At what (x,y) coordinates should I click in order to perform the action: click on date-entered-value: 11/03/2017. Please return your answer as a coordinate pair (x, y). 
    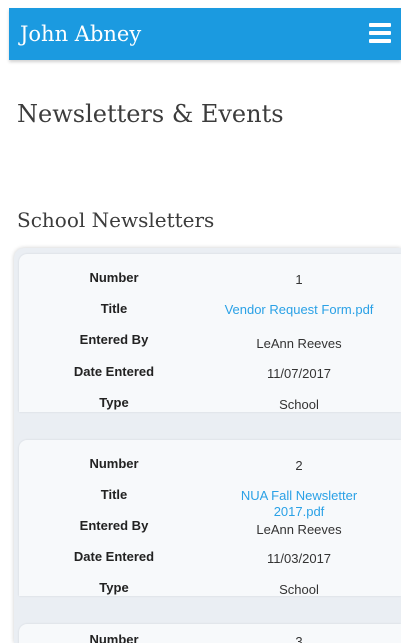
    Looking at the image, I should click on (299, 558).